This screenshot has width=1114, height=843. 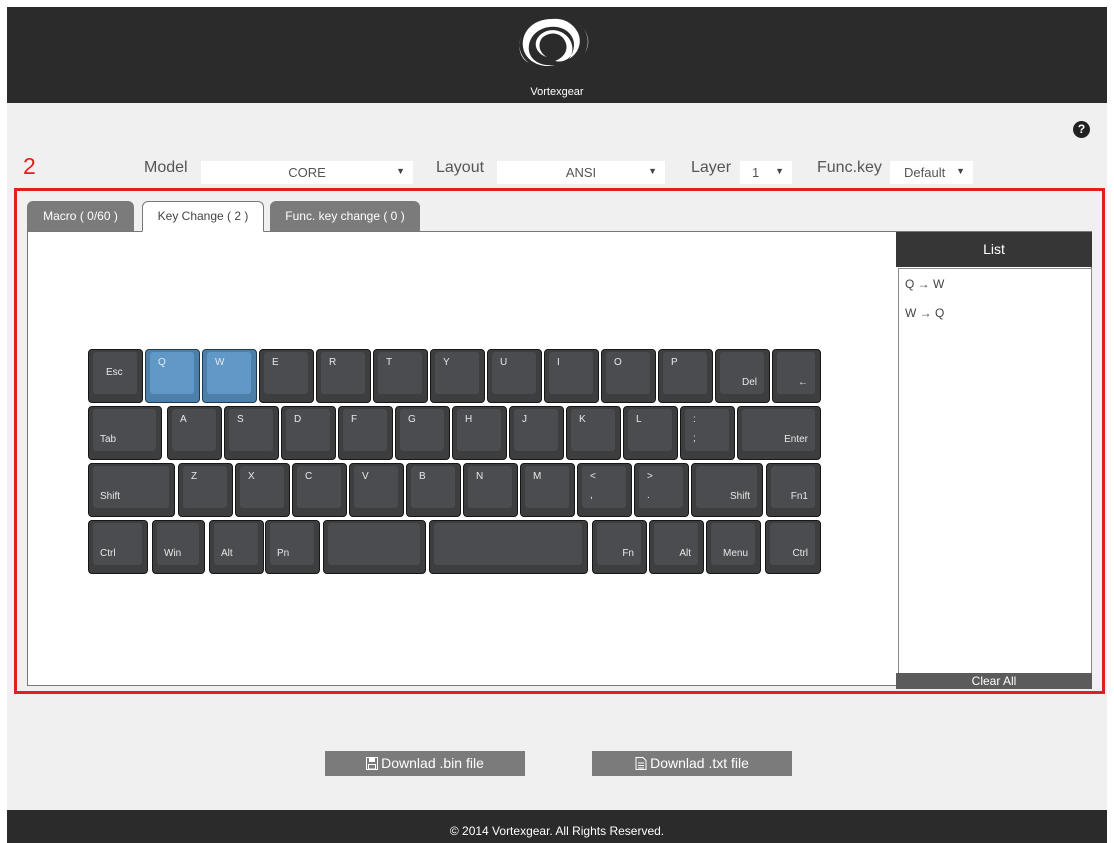 What do you see at coordinates (593, 433) in the screenshot?
I see `key-k: K` at bounding box center [593, 433].